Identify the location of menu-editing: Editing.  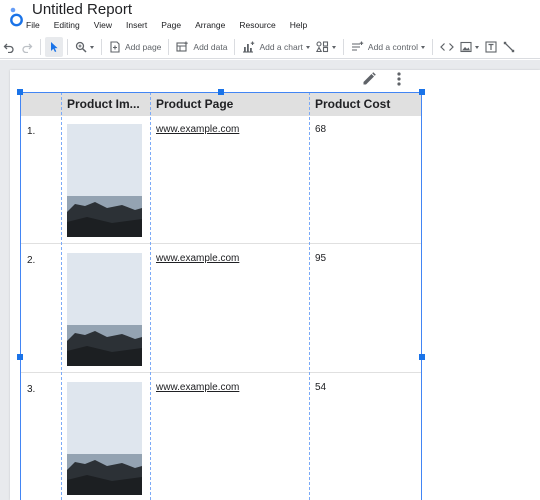
(67, 25).